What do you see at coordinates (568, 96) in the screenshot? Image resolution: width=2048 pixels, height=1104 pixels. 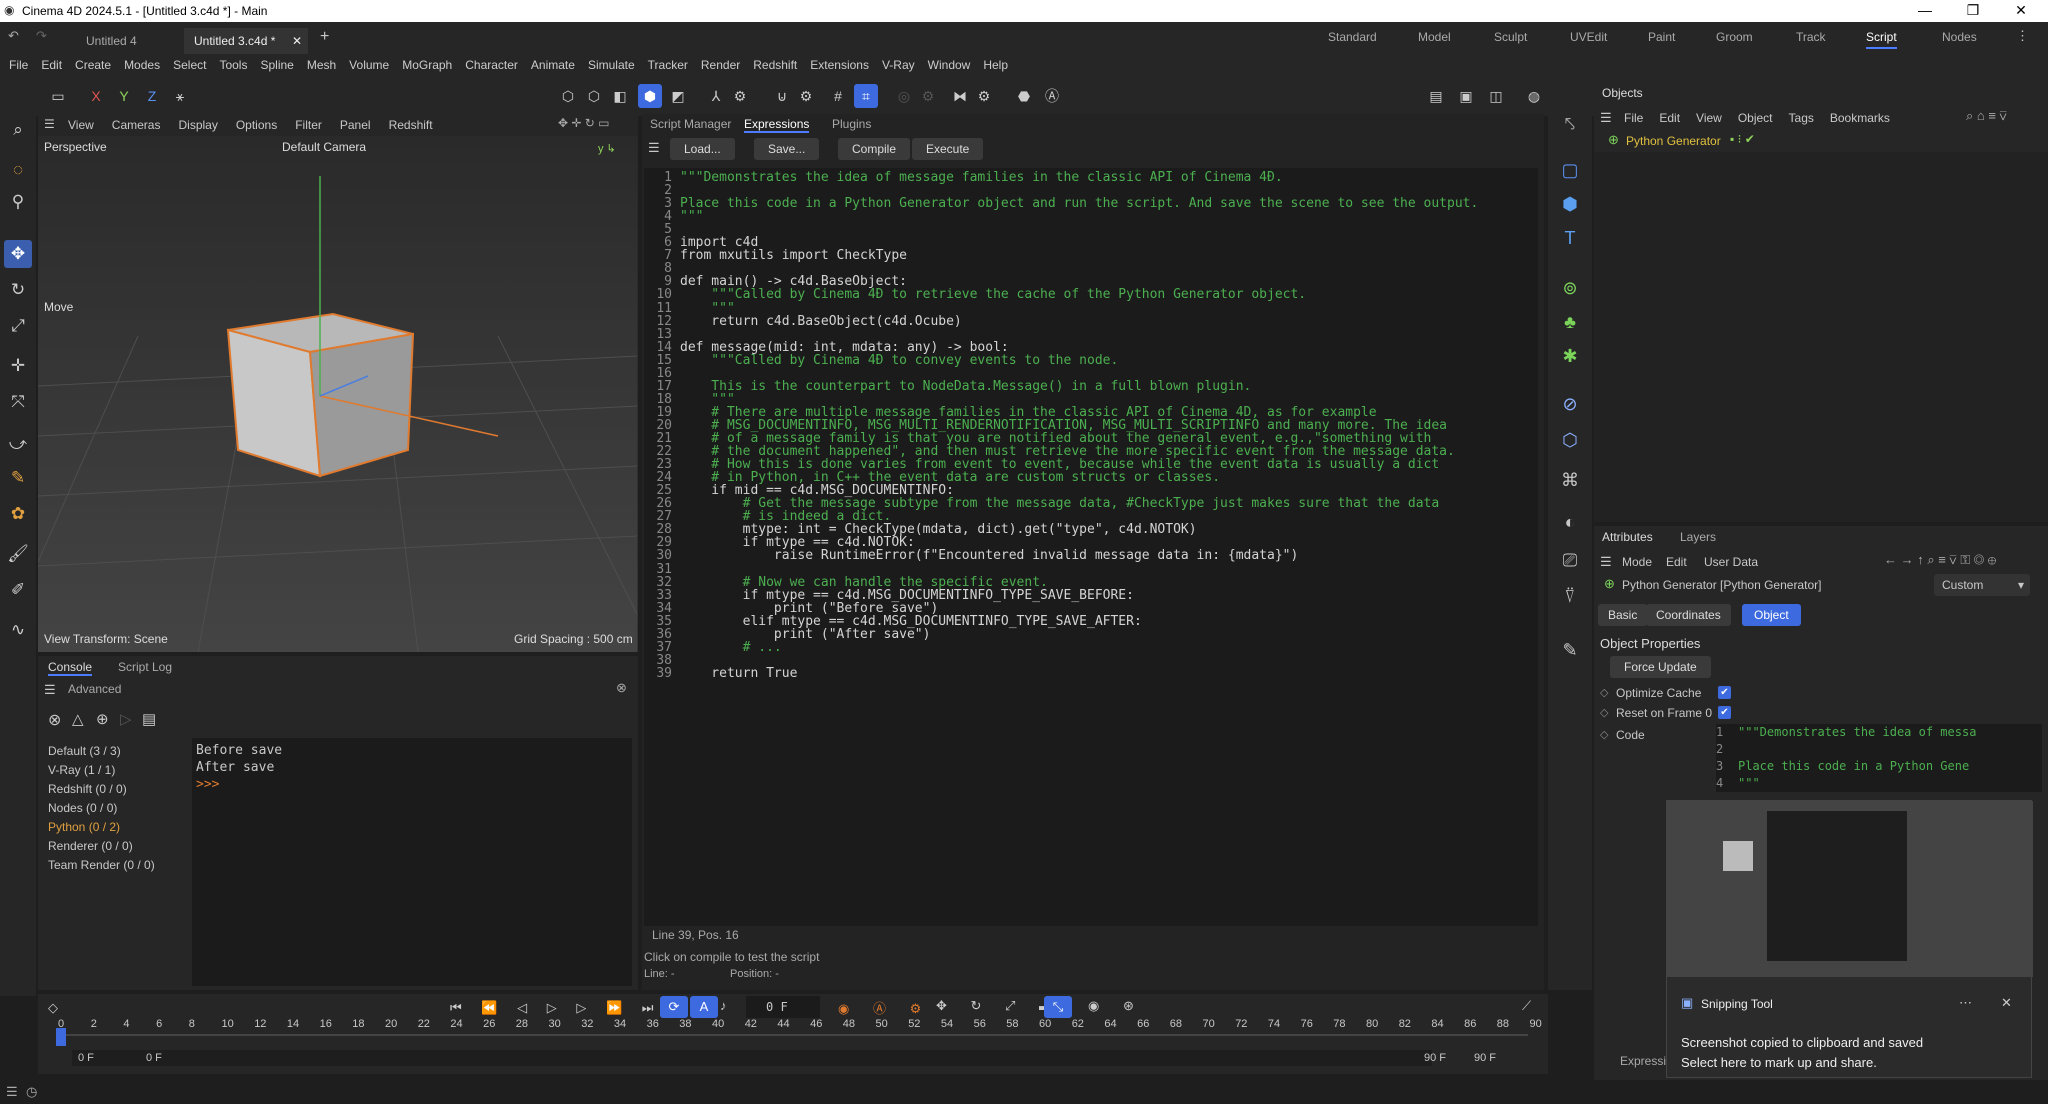 I see `points-mode-icon: ⬡` at bounding box center [568, 96].